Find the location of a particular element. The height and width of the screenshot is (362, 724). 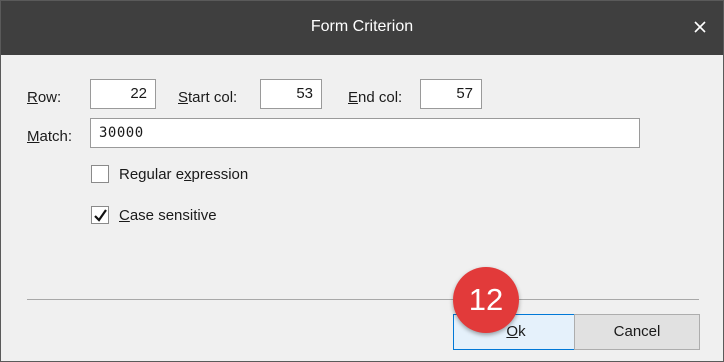

match-label: Match: is located at coordinates (50, 136).